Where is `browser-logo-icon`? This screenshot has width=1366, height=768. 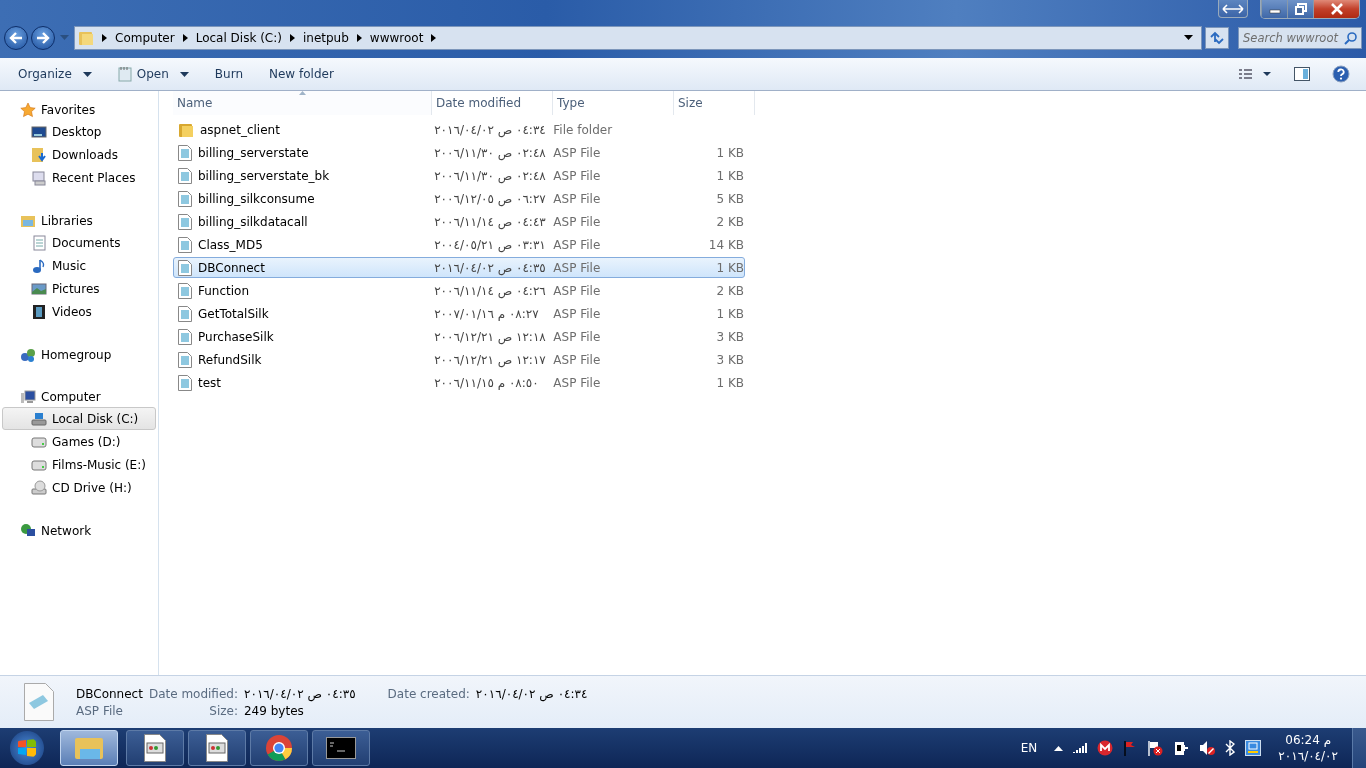
browser-logo-icon is located at coordinates (279, 748).